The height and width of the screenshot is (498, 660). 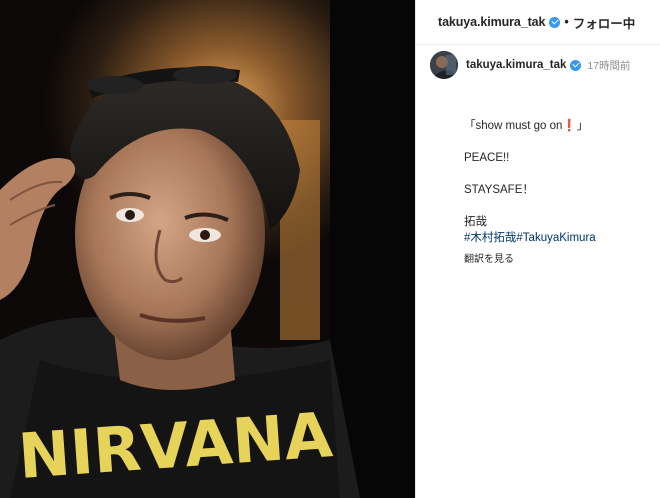 What do you see at coordinates (487, 158) in the screenshot?
I see `caption-line: PEACE!!` at bounding box center [487, 158].